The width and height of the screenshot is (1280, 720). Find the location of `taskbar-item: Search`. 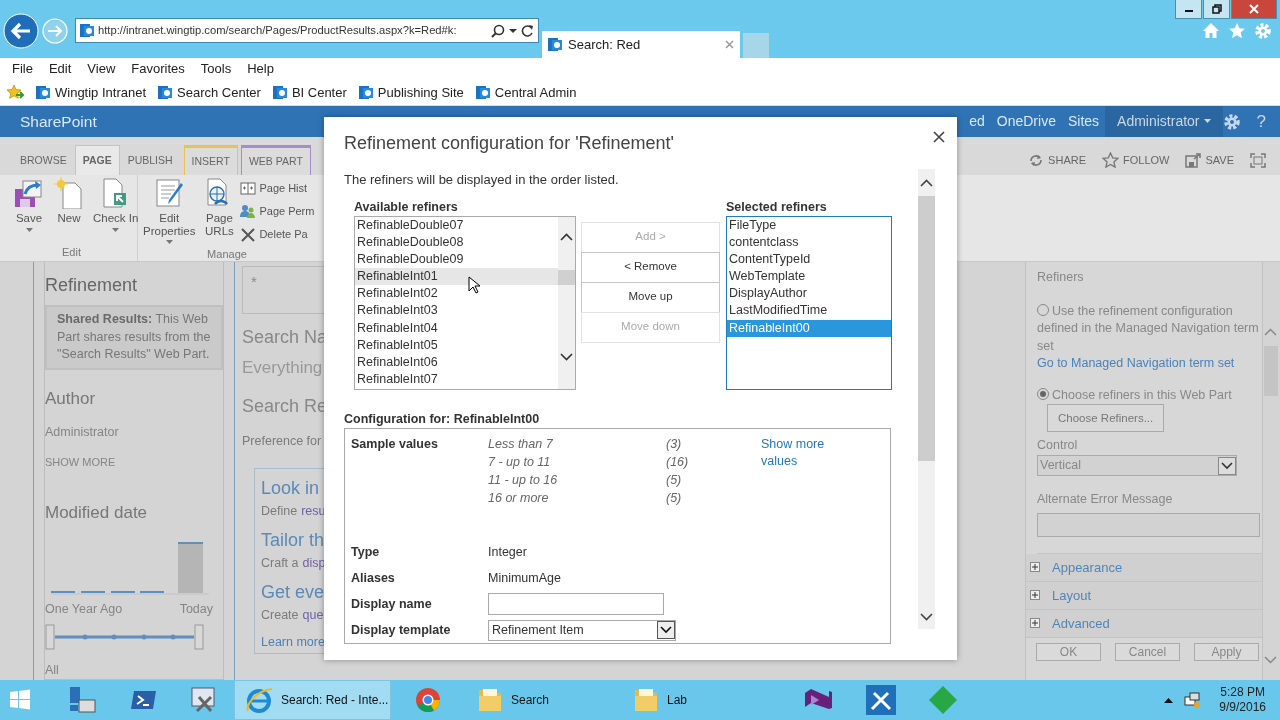

taskbar-item: Search is located at coordinates (542, 700).